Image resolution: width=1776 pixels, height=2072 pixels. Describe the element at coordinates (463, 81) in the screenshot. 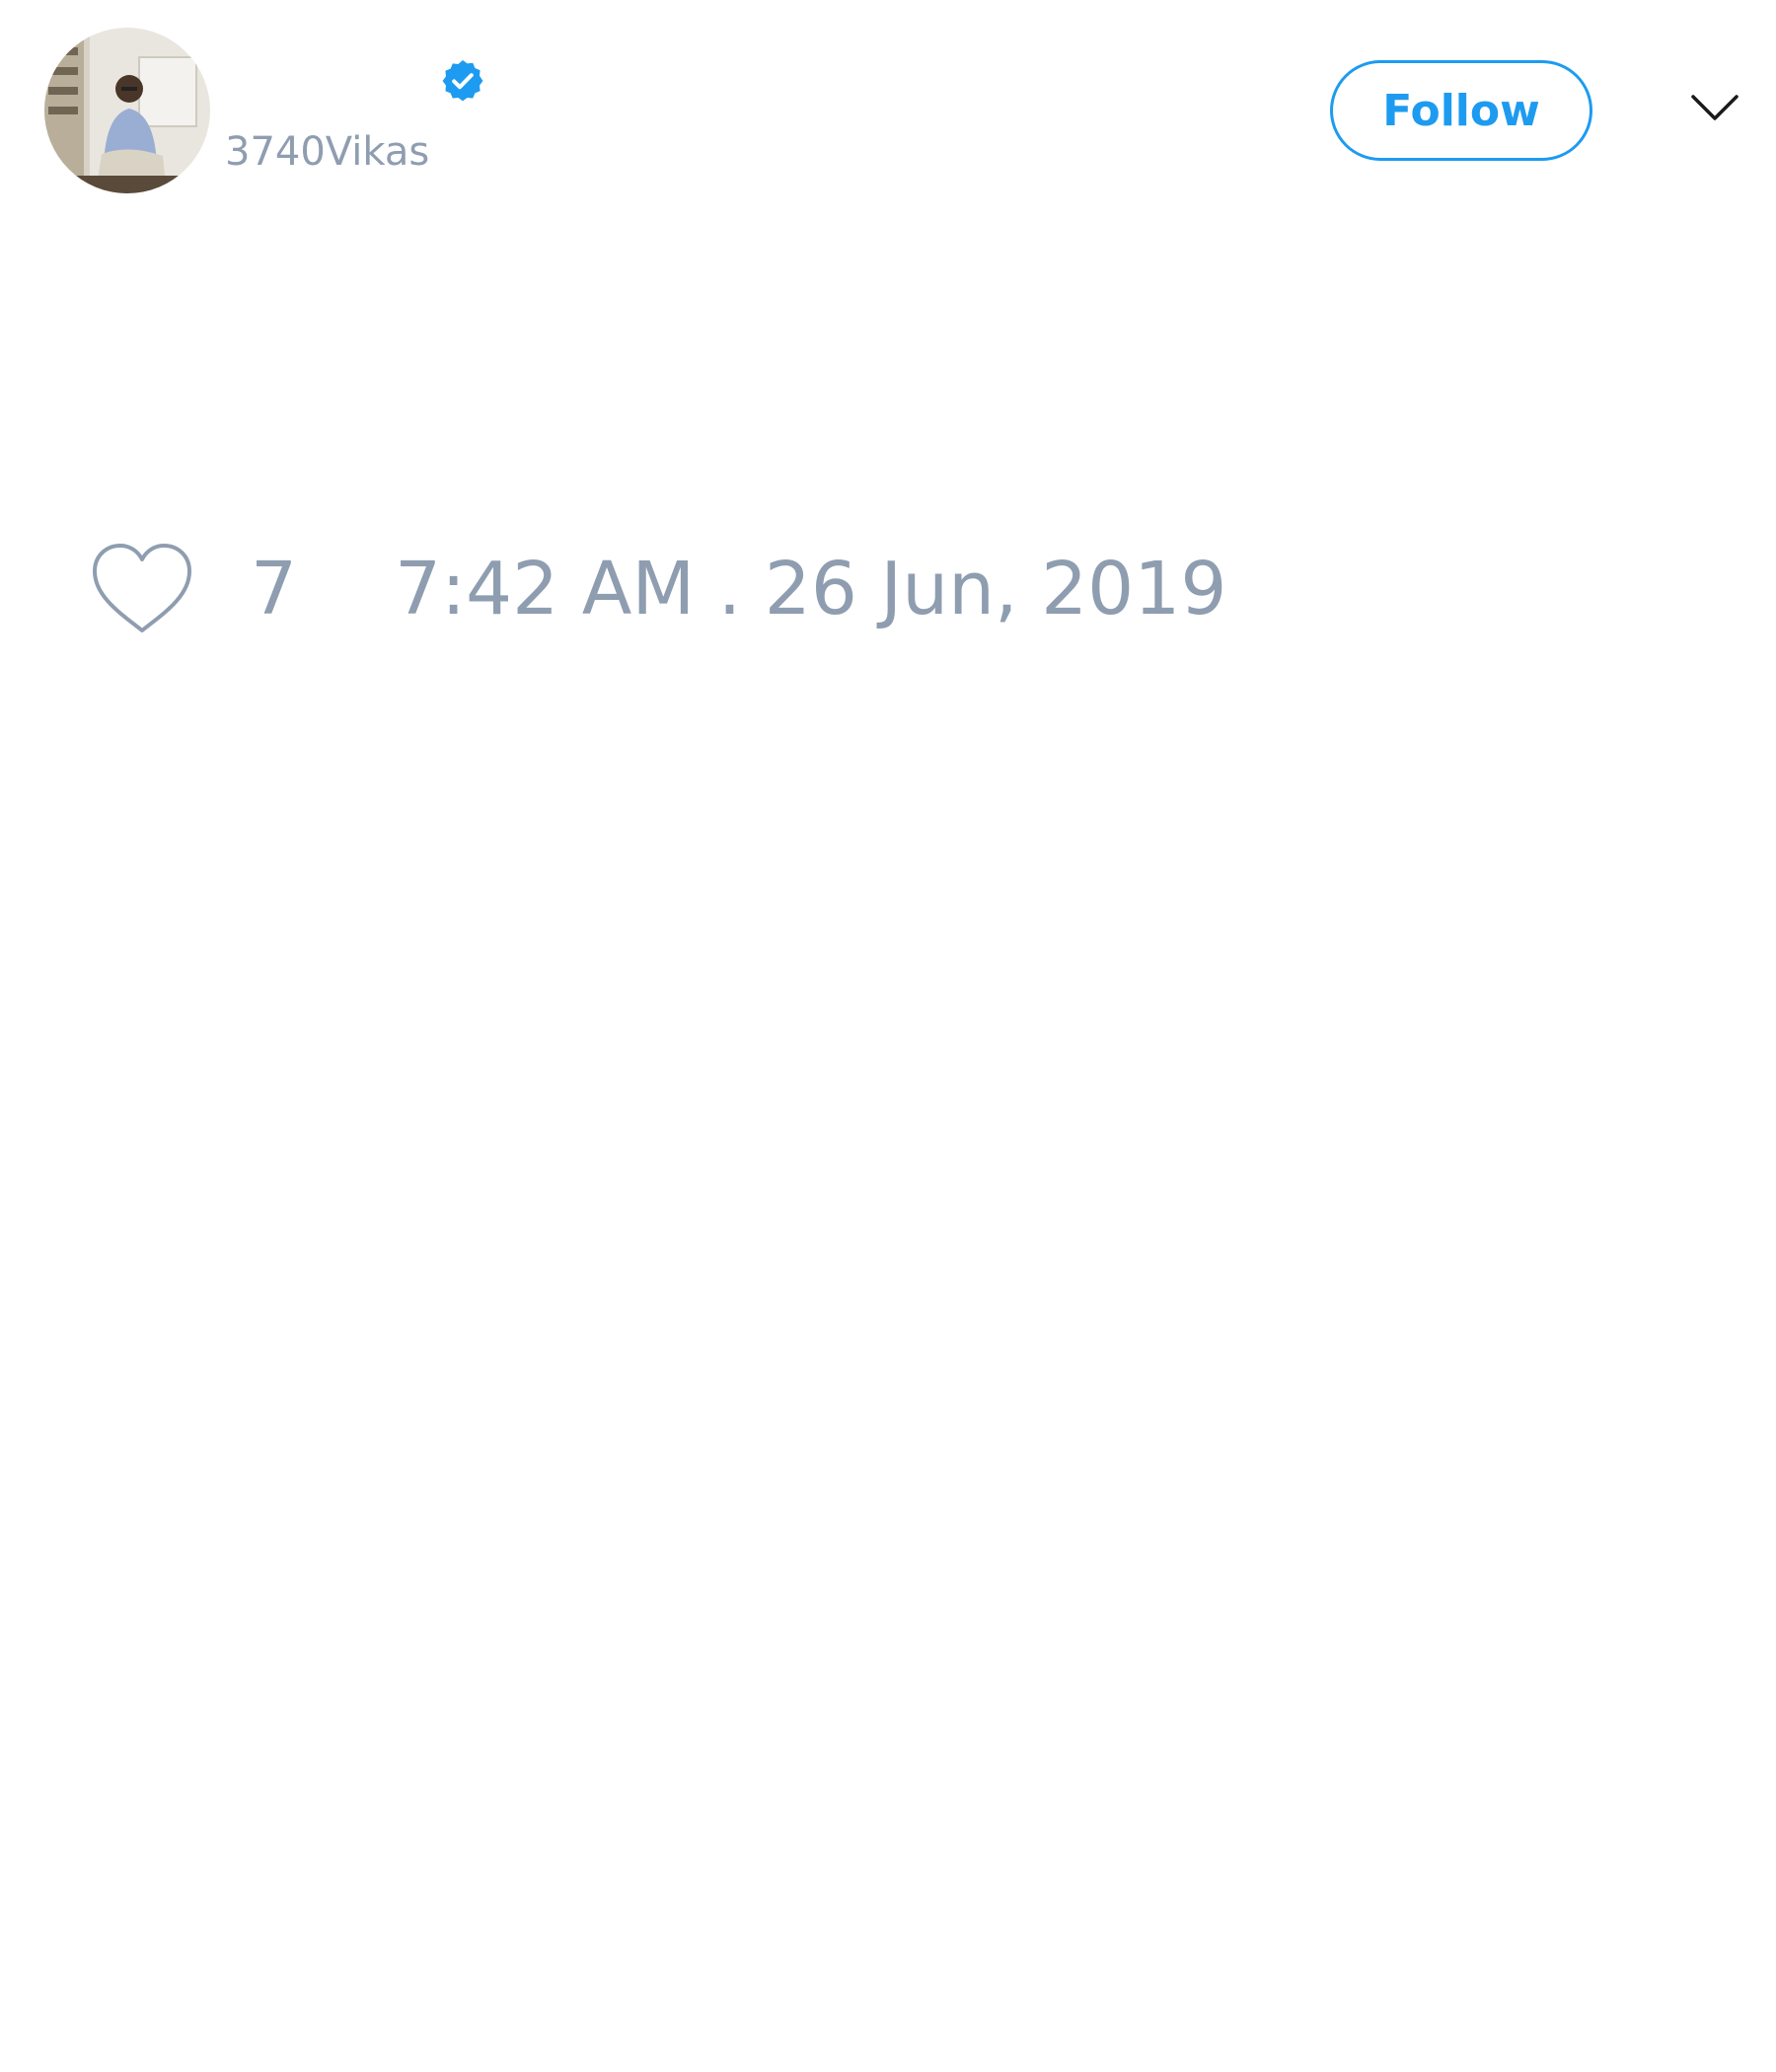

I see `verified-badge-icon` at that location.